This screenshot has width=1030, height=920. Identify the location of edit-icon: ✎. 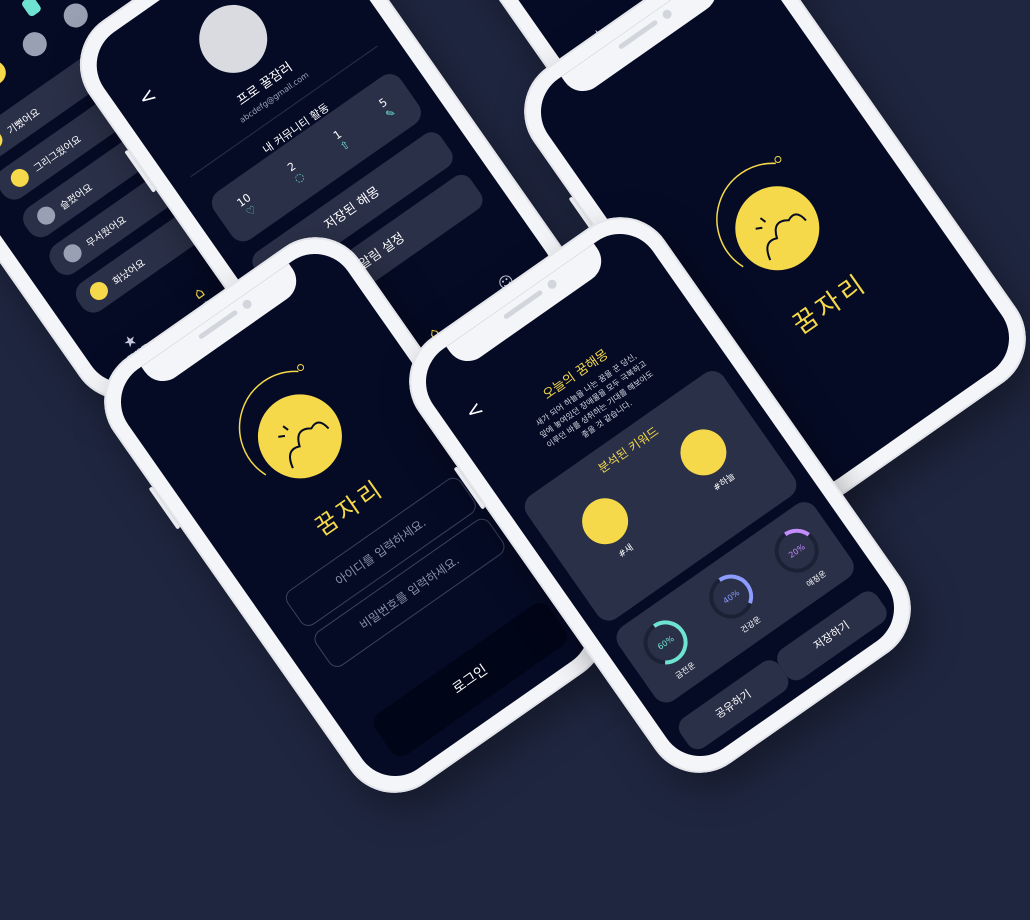
(391, 113).